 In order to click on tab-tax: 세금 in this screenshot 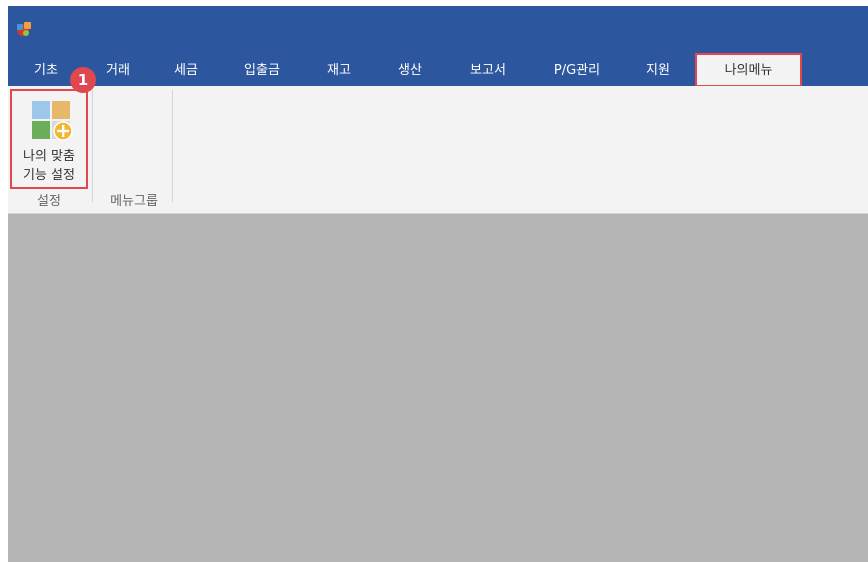, I will do `click(186, 72)`.